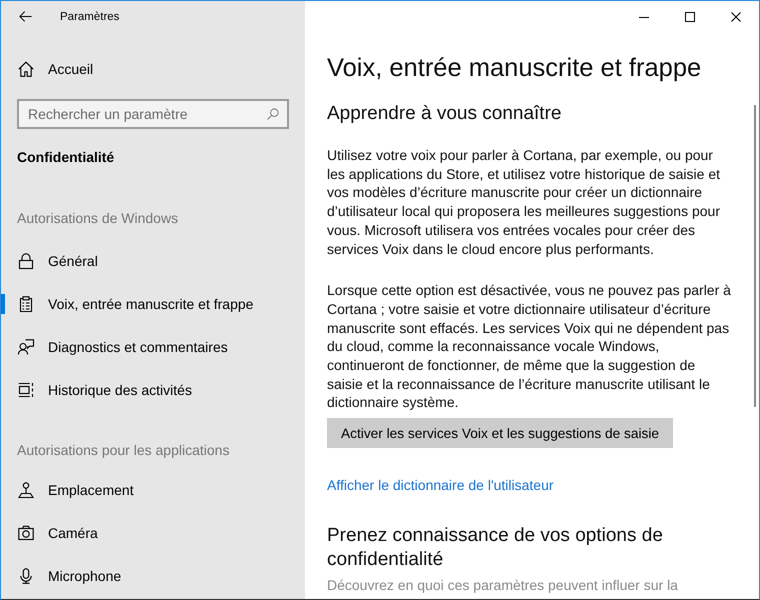 The width and height of the screenshot is (760, 600). What do you see at coordinates (25, 16) in the screenshot?
I see `back-arrow-icon` at bounding box center [25, 16].